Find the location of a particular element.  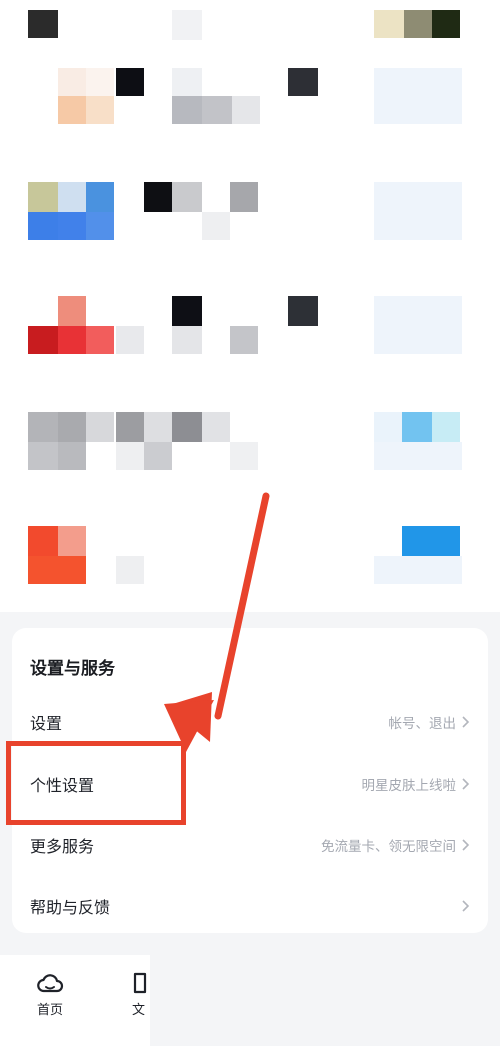

row-hint: 免流量卡、领无限空间 is located at coordinates (388, 847).